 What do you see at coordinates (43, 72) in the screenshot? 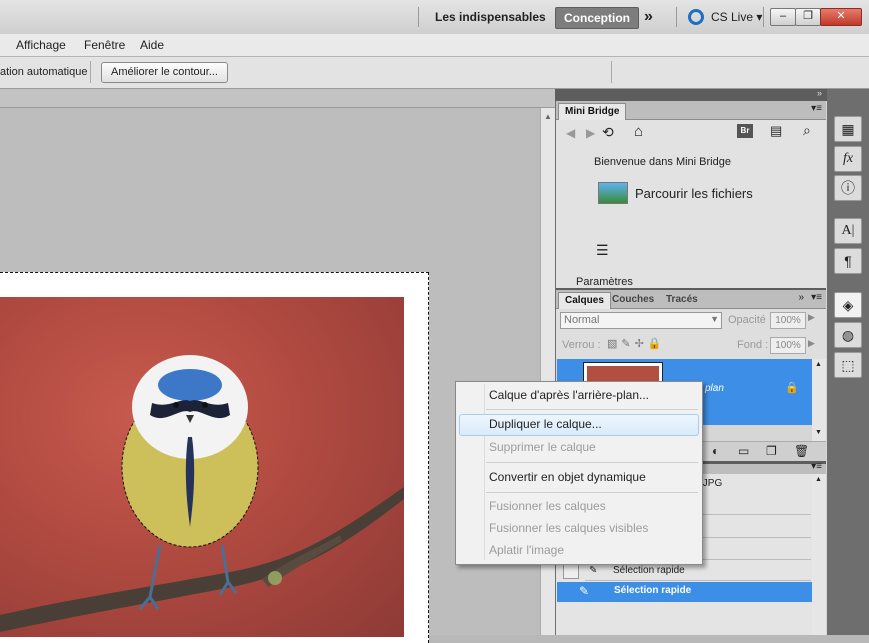
I see `auto-enhance-label: ation automatique` at bounding box center [43, 72].